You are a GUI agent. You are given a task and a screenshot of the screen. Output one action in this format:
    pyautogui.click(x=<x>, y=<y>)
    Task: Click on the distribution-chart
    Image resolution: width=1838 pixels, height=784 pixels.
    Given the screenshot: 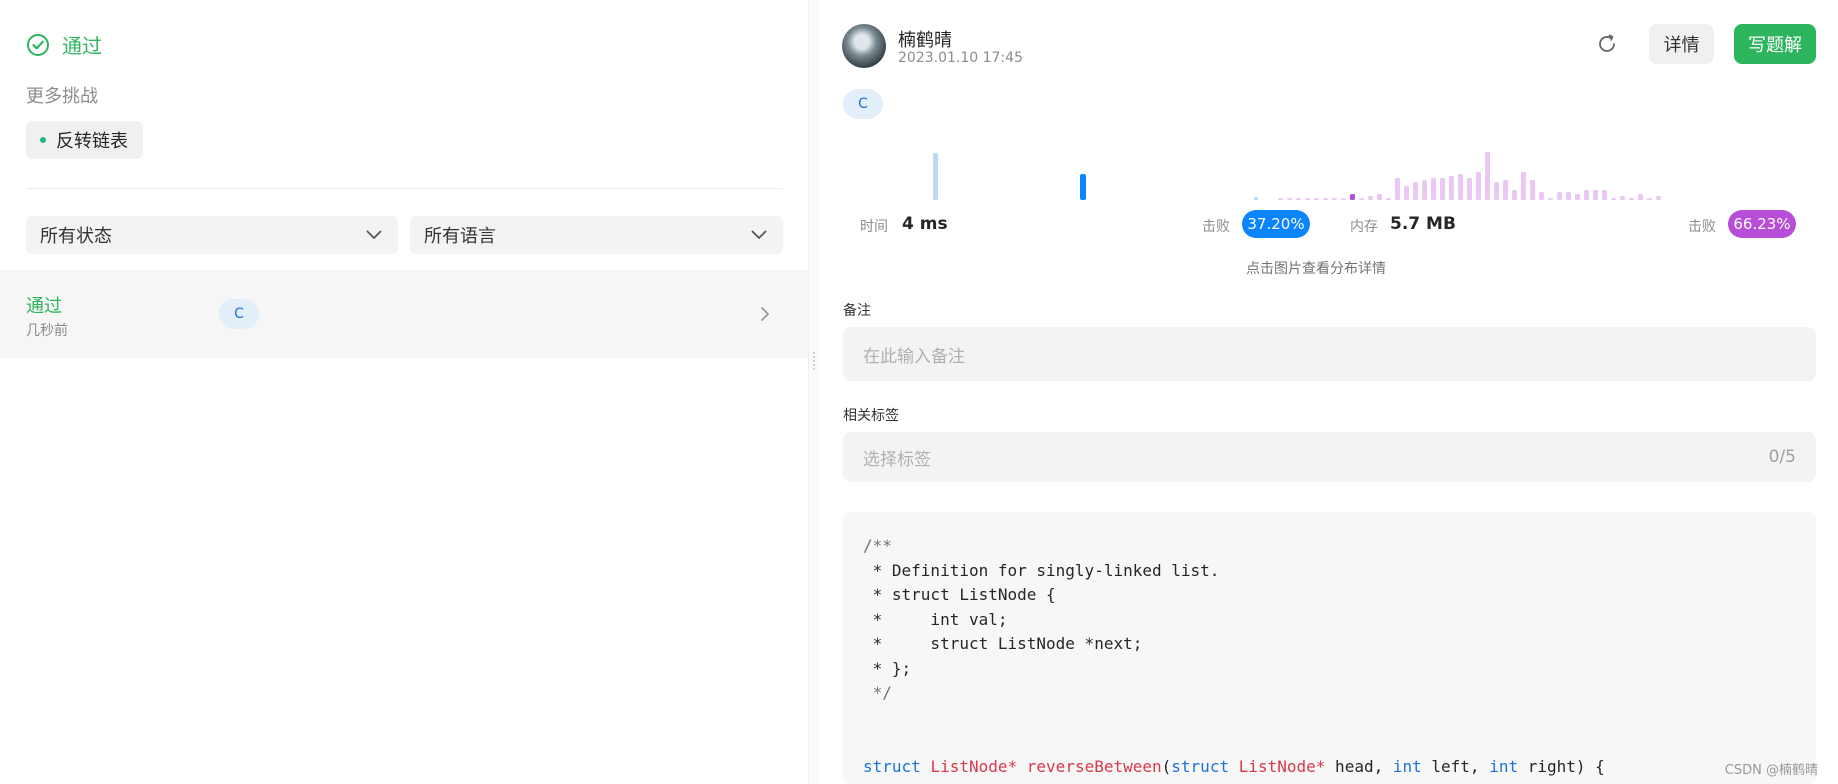 What is the action you would take?
    pyautogui.click(x=1329, y=170)
    